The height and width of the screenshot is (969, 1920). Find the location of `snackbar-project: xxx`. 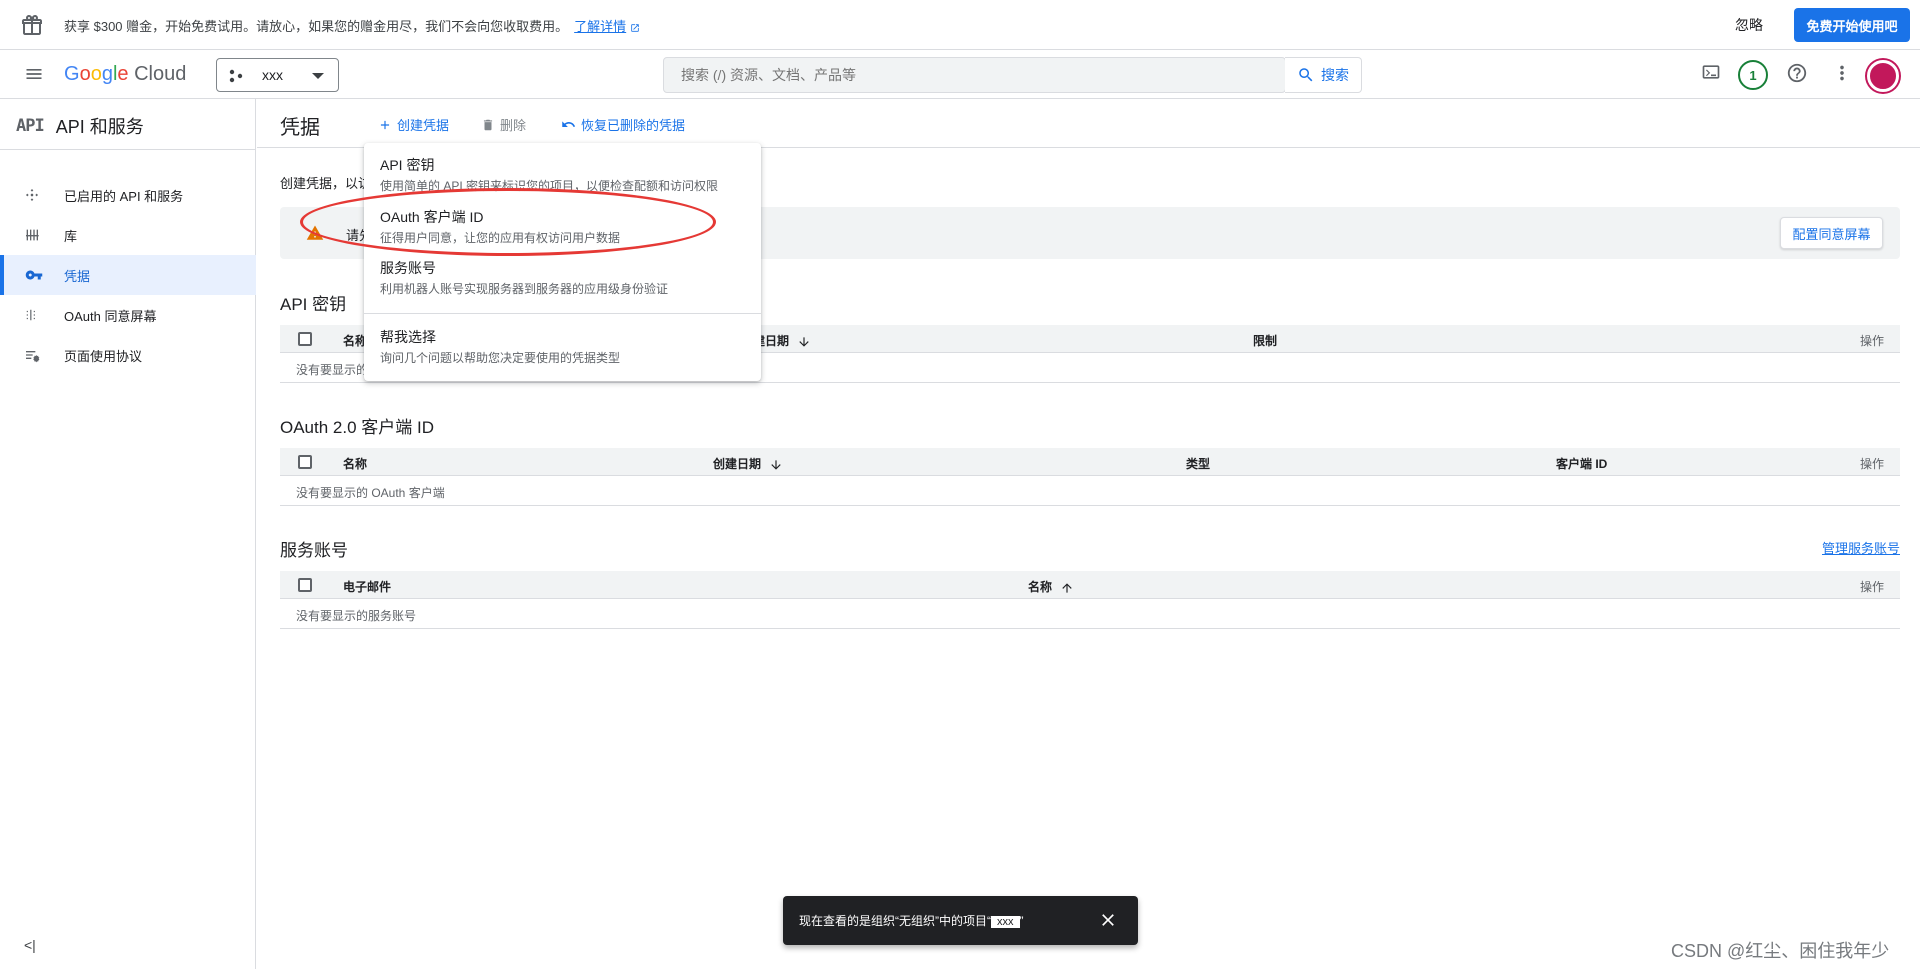

snackbar-project: xxx is located at coordinates (1005, 922).